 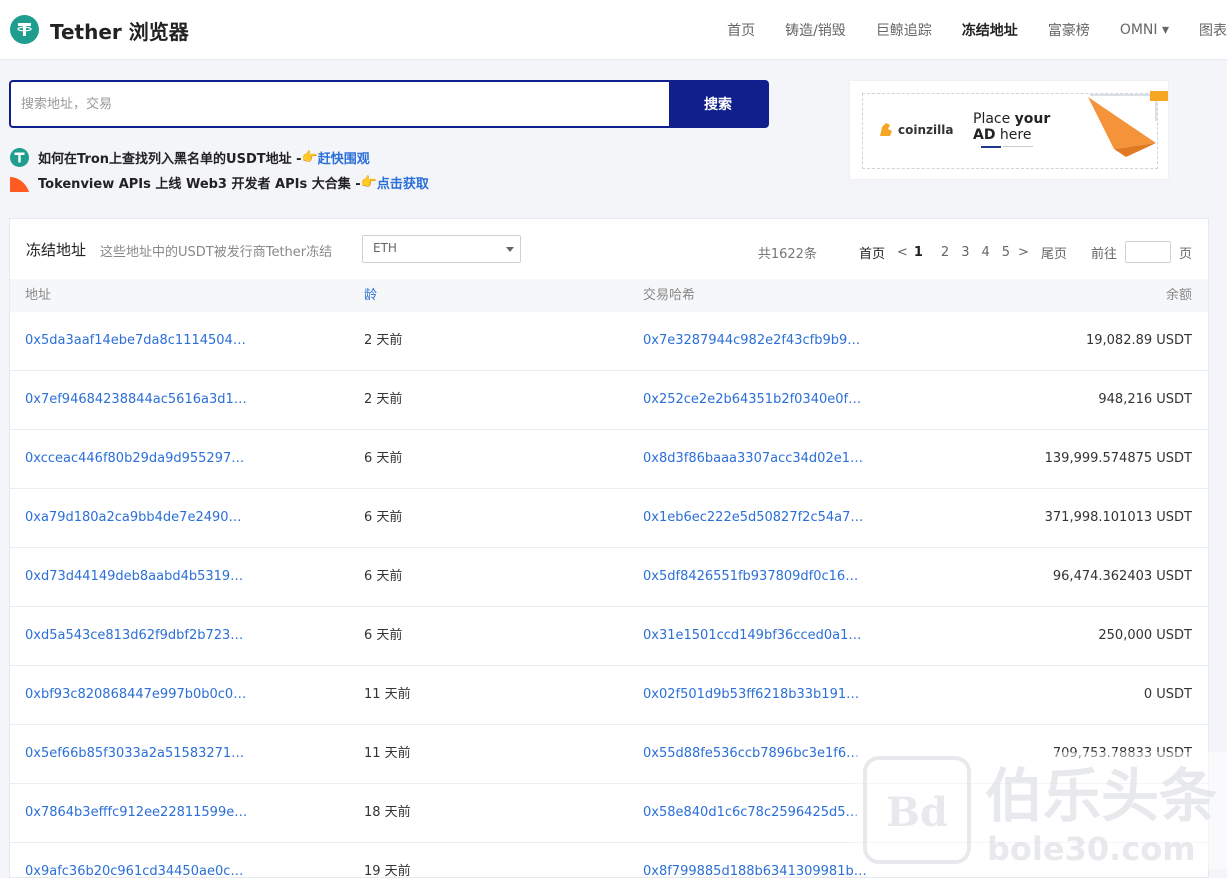 I want to click on page-5: 5, so click(x=1006, y=252).